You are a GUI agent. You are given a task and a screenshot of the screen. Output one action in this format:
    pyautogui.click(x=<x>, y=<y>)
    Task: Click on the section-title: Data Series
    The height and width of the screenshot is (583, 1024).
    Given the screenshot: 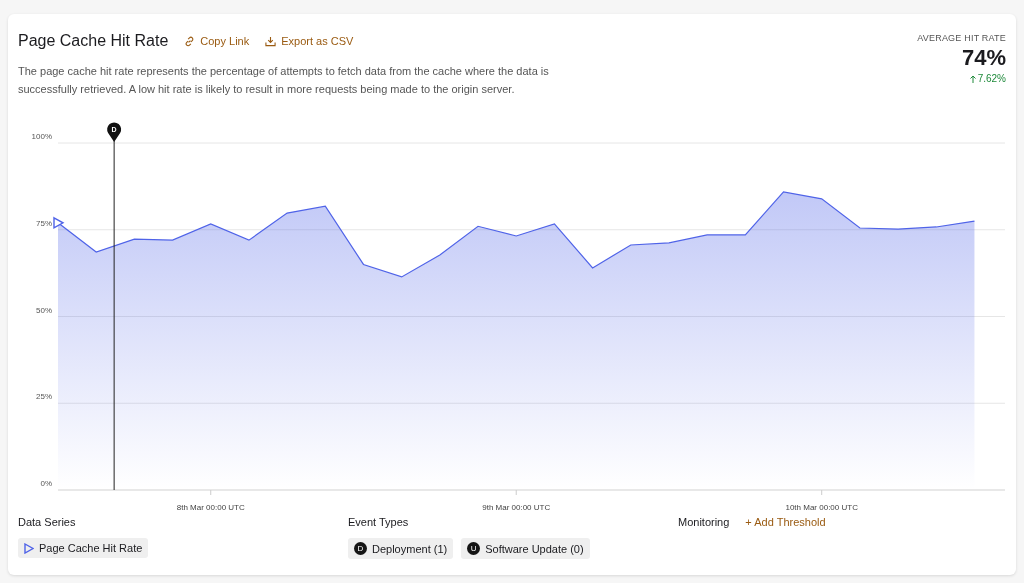 What is the action you would take?
    pyautogui.click(x=47, y=522)
    